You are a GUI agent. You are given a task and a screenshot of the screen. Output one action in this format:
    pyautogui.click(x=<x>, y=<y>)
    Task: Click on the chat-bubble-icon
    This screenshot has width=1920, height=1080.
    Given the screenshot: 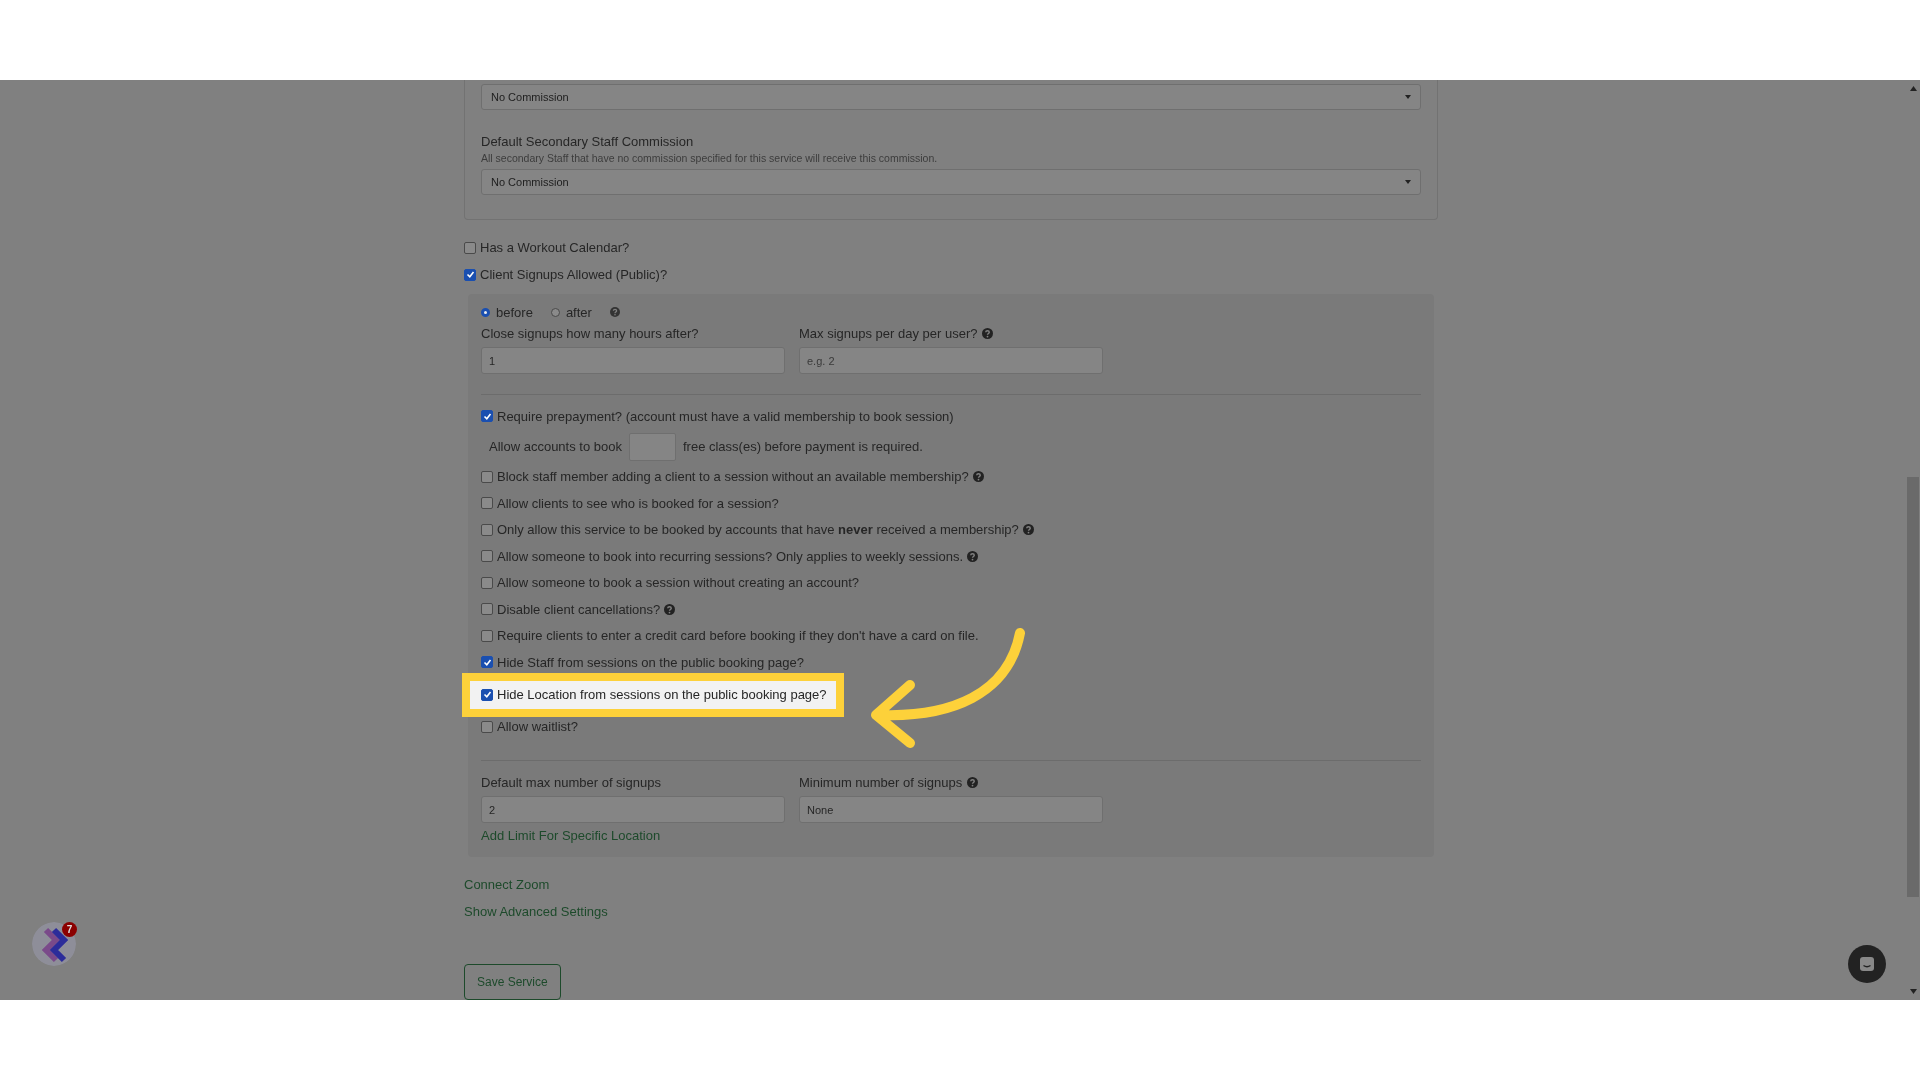 What is the action you would take?
    pyautogui.click(x=1867, y=964)
    